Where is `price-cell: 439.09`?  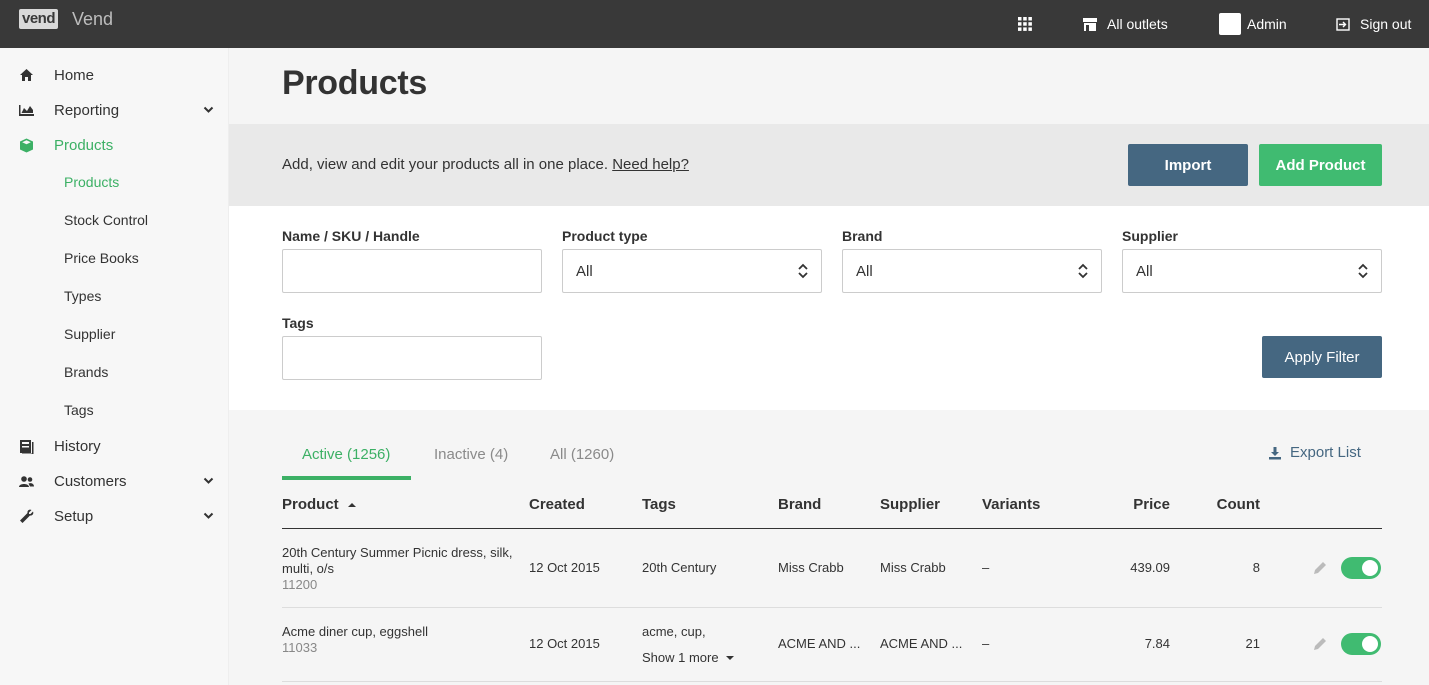
price-cell: 439.09 is located at coordinates (1150, 567).